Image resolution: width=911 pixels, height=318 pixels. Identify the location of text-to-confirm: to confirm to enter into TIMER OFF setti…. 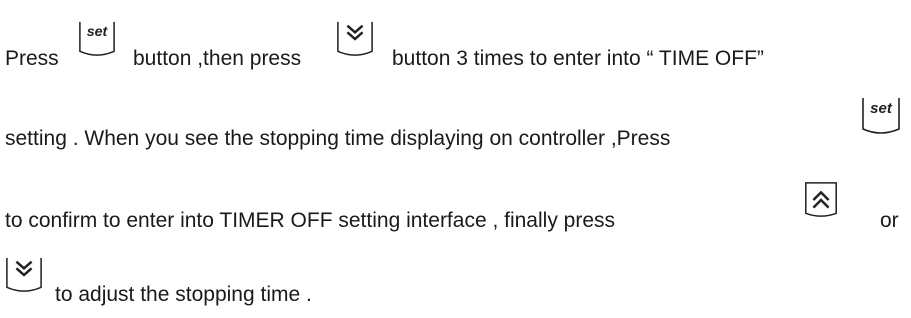
(310, 220).